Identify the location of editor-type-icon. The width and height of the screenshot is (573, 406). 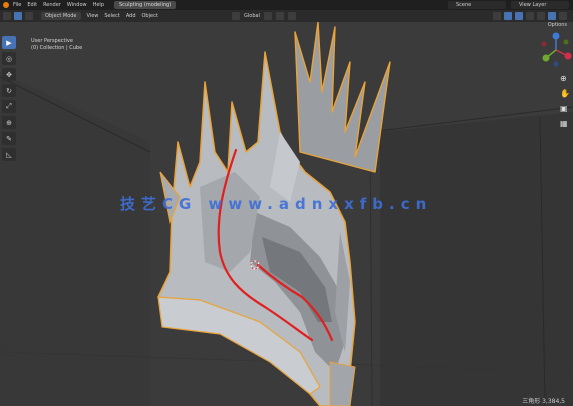
(7, 16).